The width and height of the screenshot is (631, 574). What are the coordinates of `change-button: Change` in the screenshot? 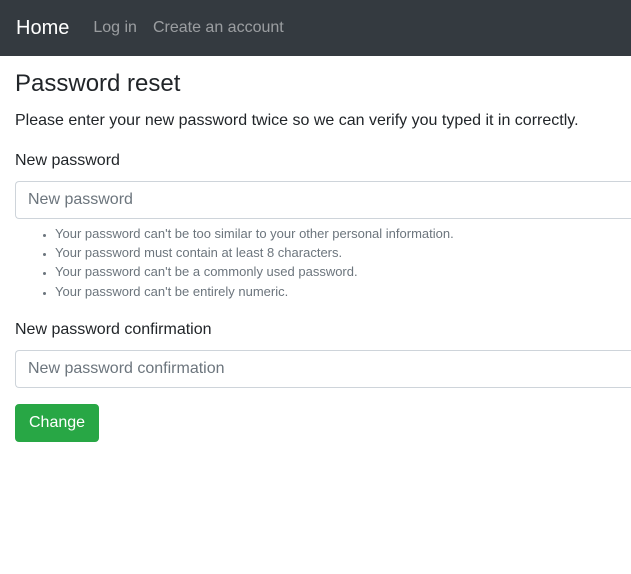 It's located at (57, 422).